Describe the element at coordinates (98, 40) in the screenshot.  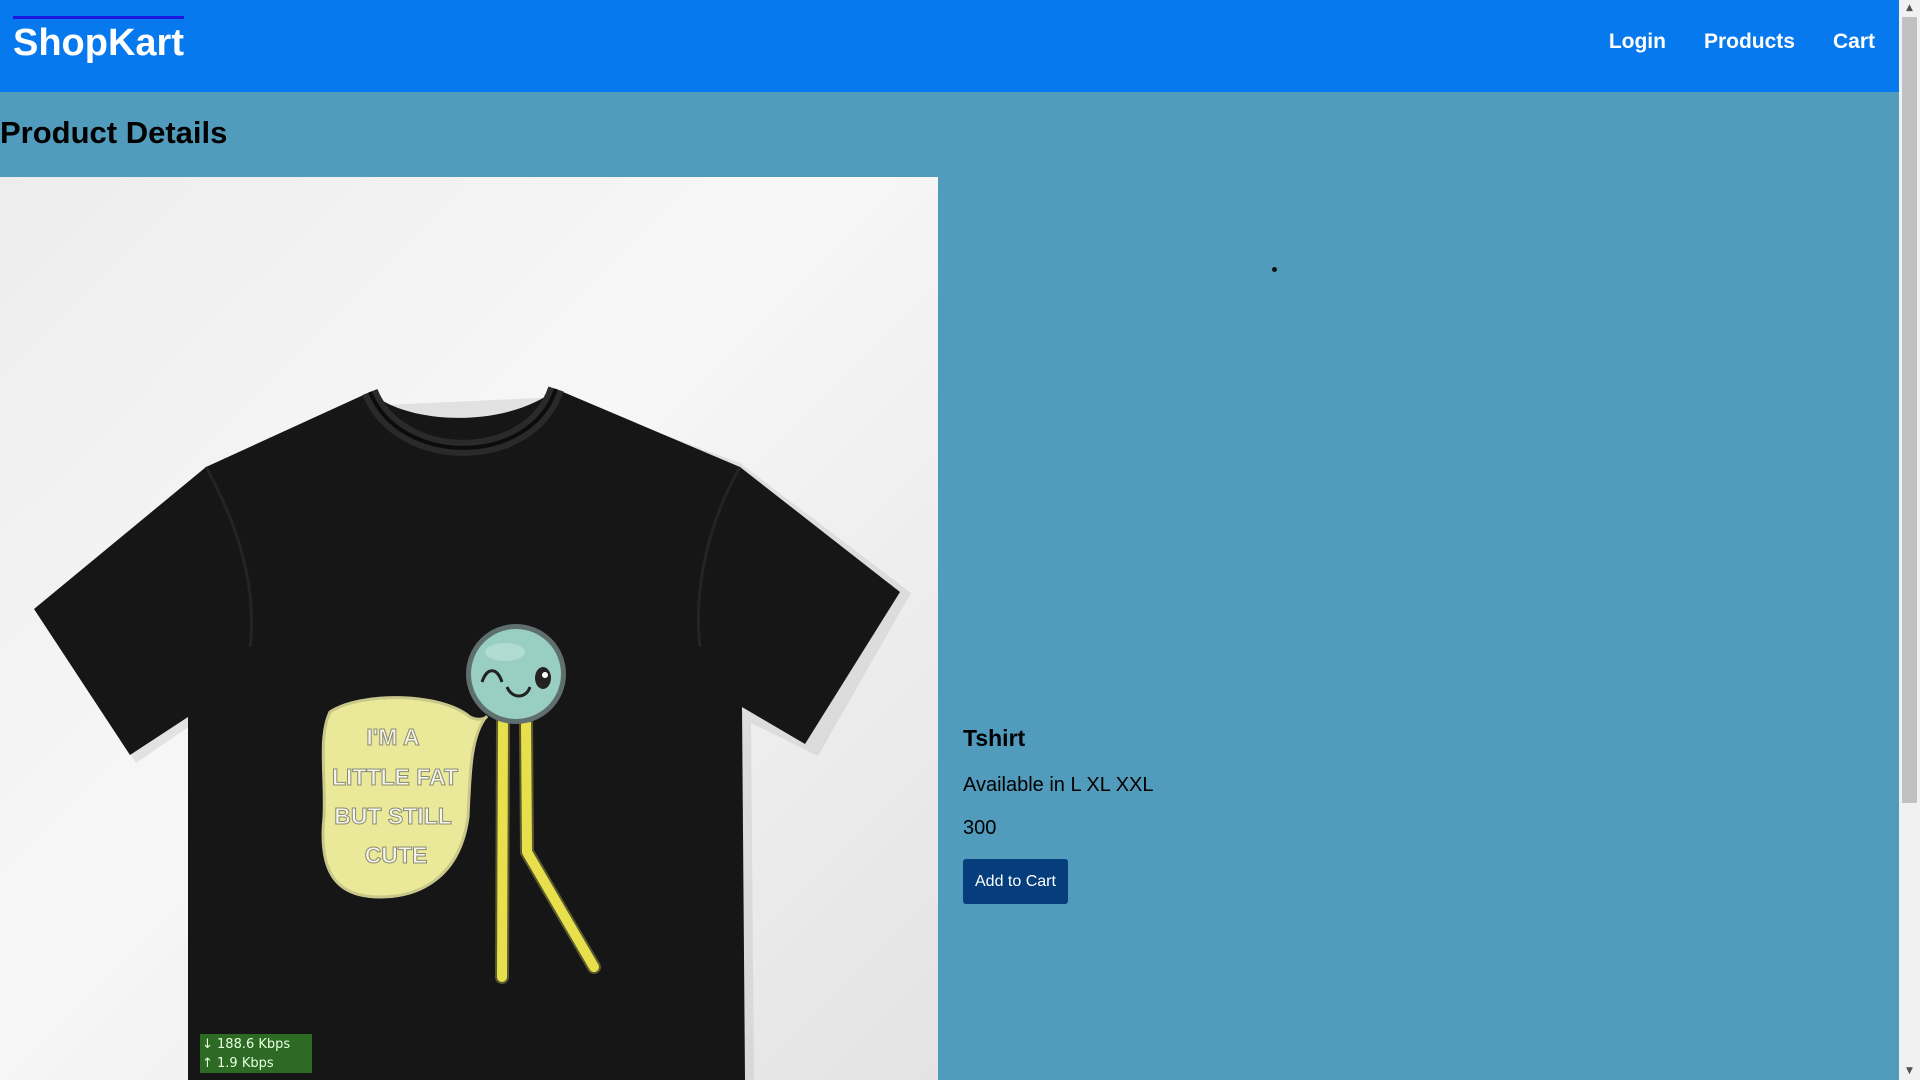
I see `brand-logo: ShopKart` at that location.